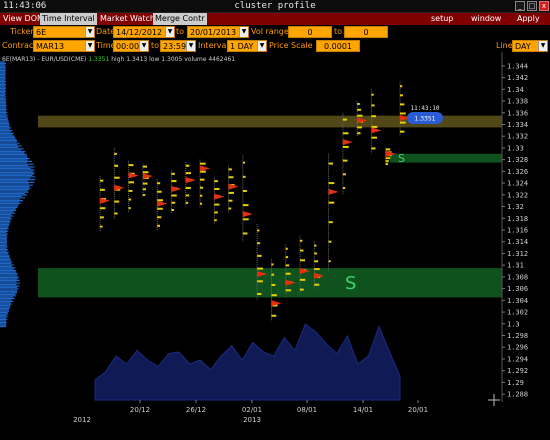 Image resolution: width=550 pixels, height=440 pixels. I want to click on y-tick-label: 1.322, so click(517, 195).